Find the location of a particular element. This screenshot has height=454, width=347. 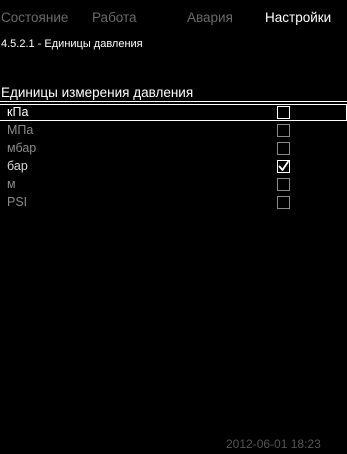

tab-alarm: Авария is located at coordinates (210, 18).